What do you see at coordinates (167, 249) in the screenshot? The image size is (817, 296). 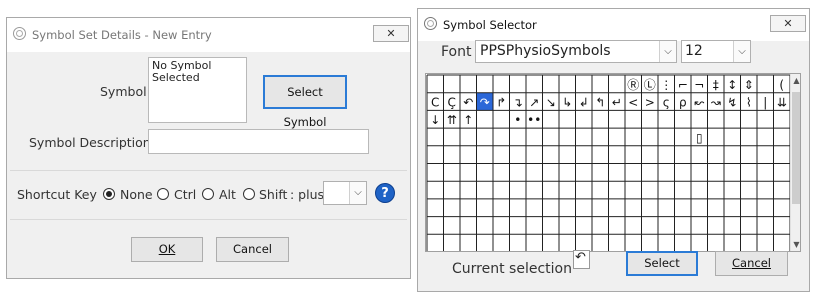 I see `ok-button: OK` at bounding box center [167, 249].